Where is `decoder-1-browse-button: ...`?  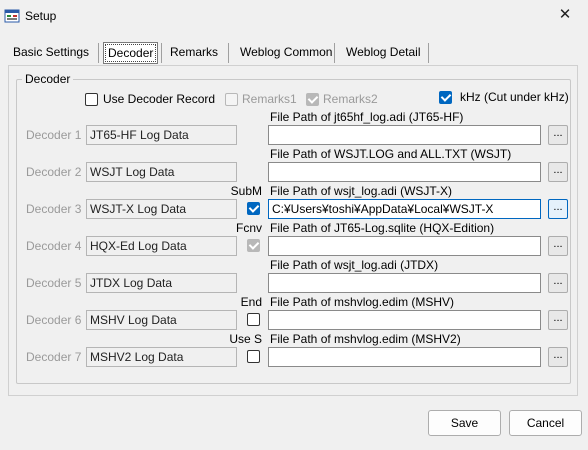 decoder-1-browse-button: ... is located at coordinates (558, 135).